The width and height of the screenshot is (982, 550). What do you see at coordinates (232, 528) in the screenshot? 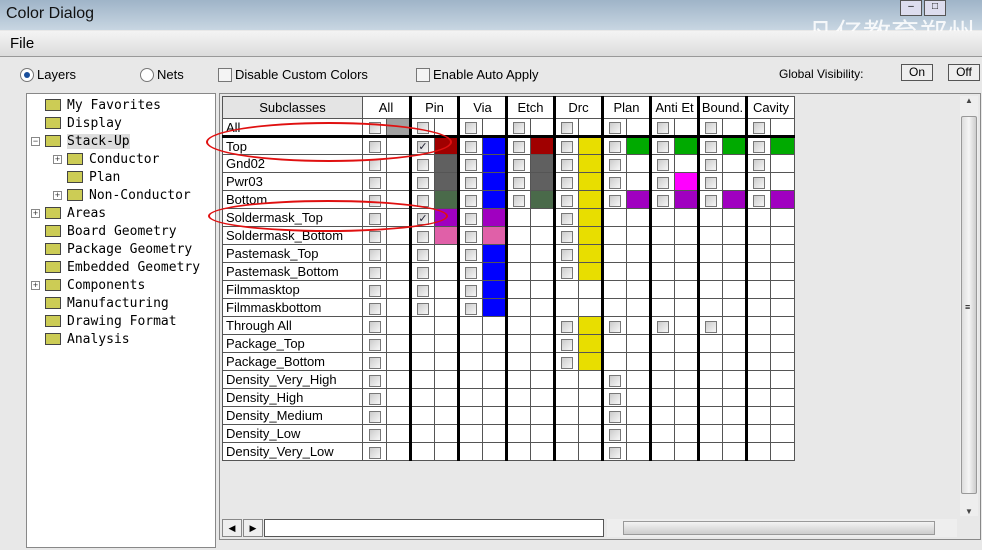
I see `tab-scroll-left: ◀` at bounding box center [232, 528].